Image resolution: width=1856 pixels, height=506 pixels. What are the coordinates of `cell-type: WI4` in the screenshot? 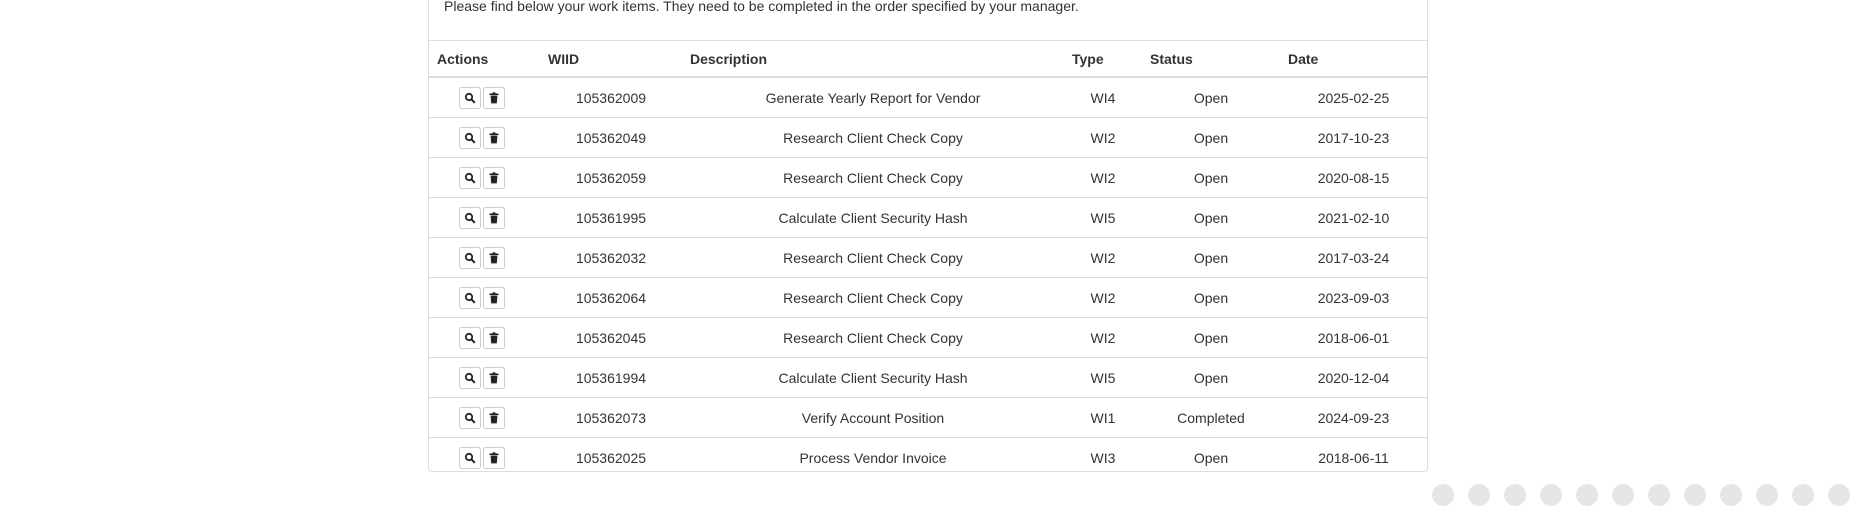 It's located at (1103, 97).